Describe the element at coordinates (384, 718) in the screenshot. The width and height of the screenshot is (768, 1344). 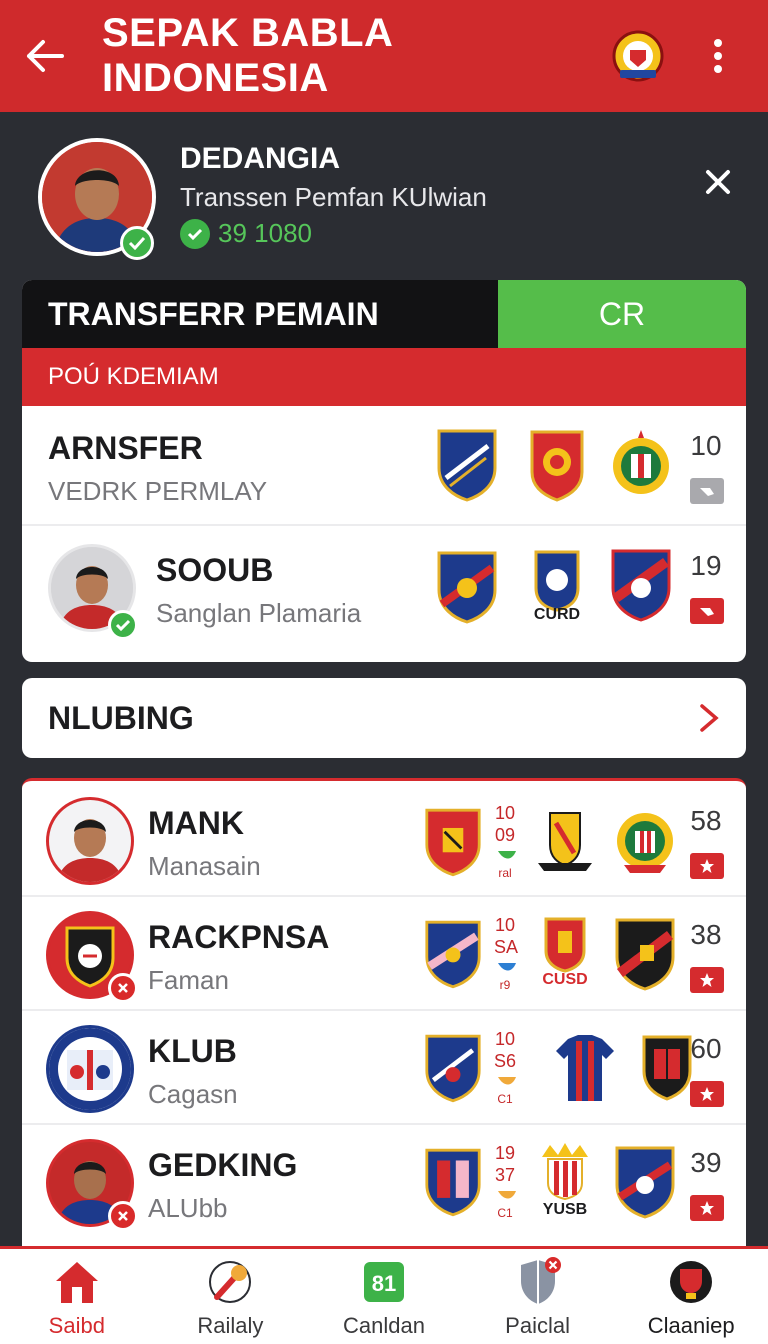
I see `nlubing-nav-item: NLUBING` at that location.